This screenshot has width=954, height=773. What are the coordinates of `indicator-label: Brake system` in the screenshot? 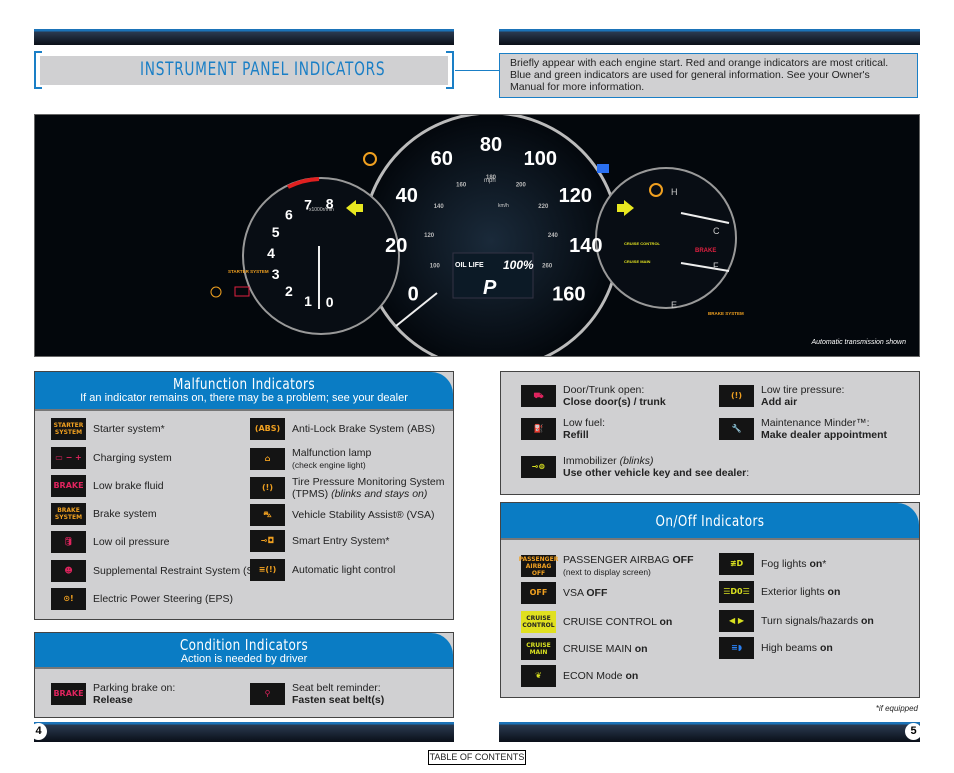 It's located at (125, 514).